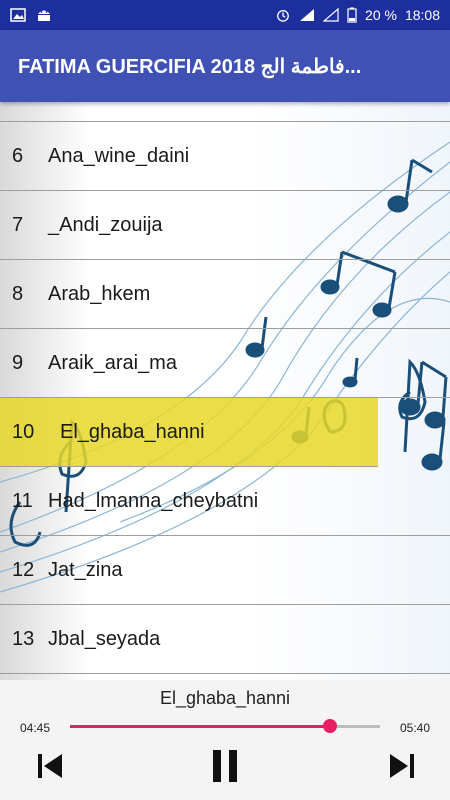  Describe the element at coordinates (307, 15) in the screenshot. I see `signal-icon` at that location.